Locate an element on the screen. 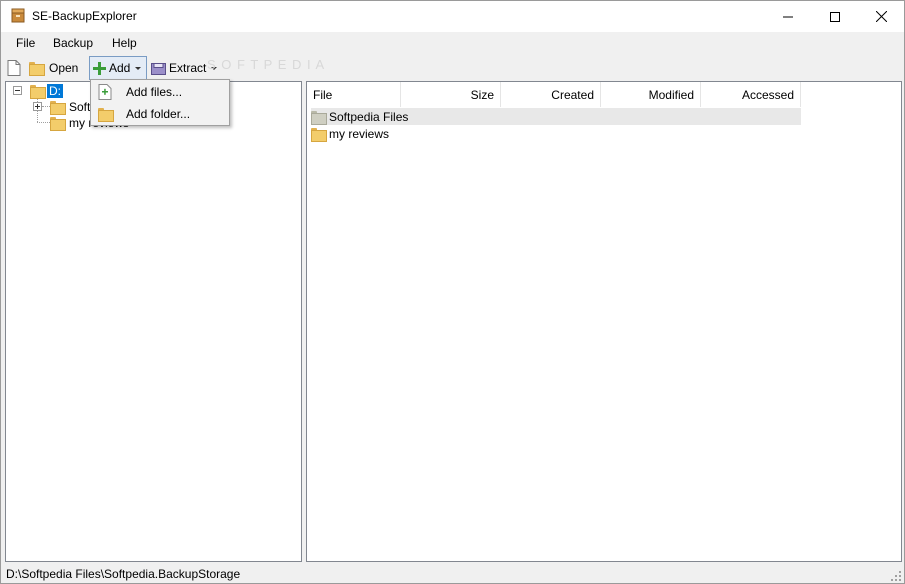 The width and height of the screenshot is (905, 584). list-header: File Size Created Modified Accessed is located at coordinates (554, 94).